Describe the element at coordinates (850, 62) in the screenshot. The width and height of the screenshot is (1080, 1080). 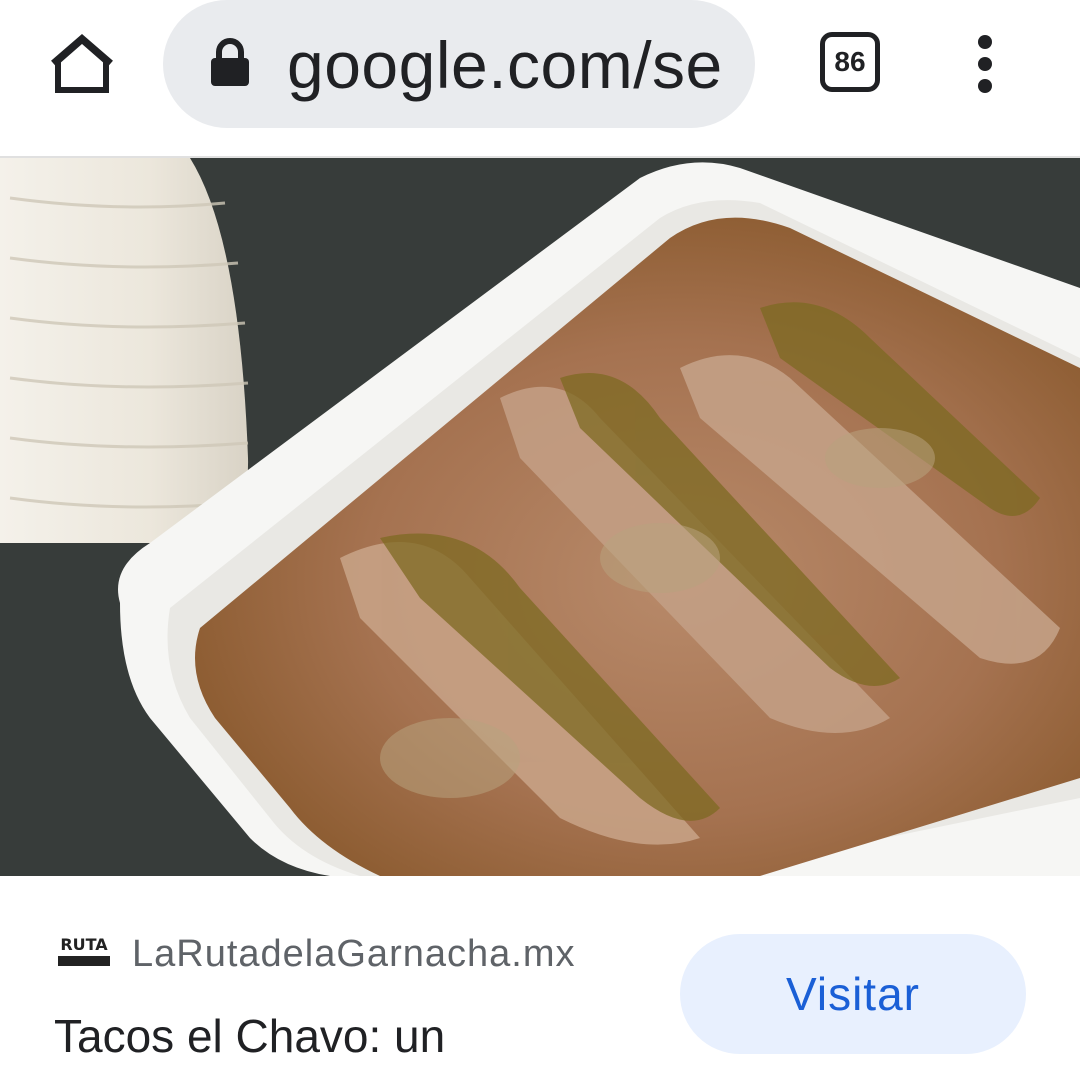
I see `tab-switcher-button: 86` at that location.